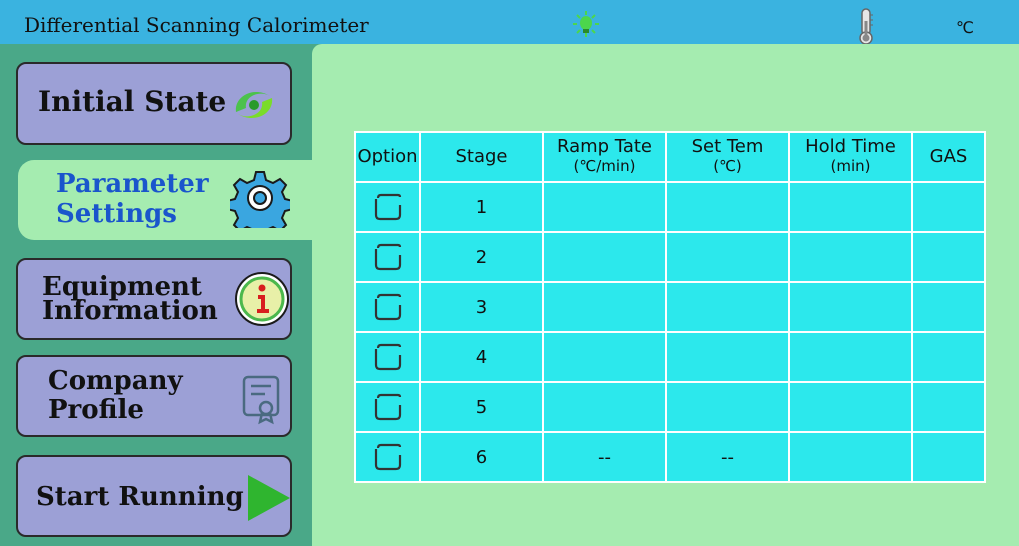 Image resolution: width=1019 pixels, height=546 pixels. I want to click on play-icon, so click(269, 498).